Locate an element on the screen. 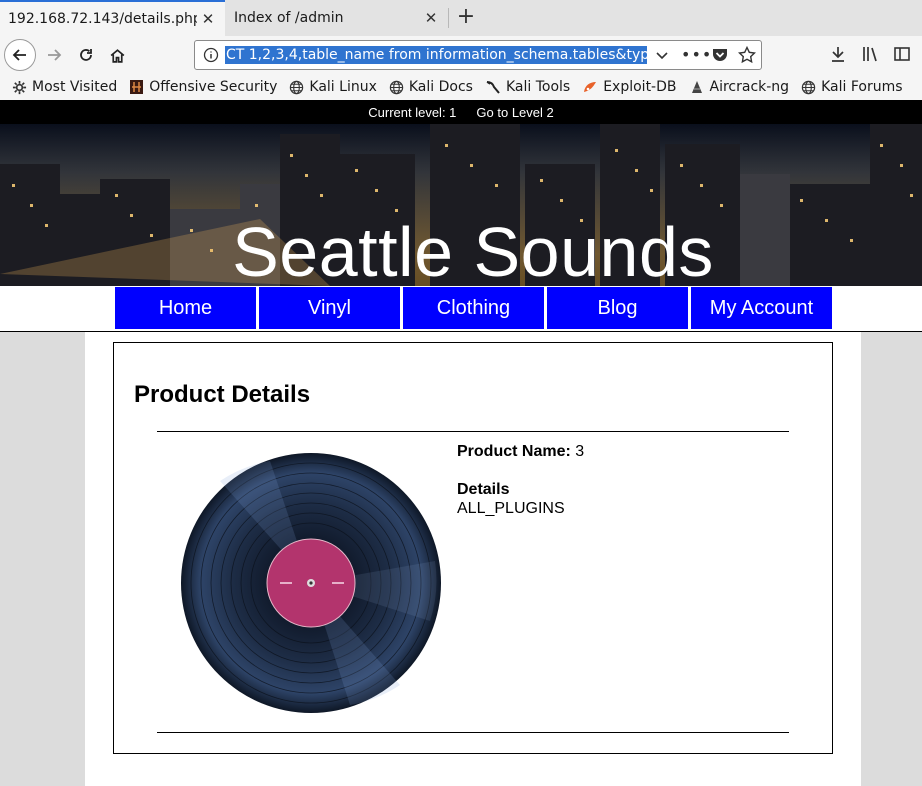  offsec-icon is located at coordinates (136, 87).